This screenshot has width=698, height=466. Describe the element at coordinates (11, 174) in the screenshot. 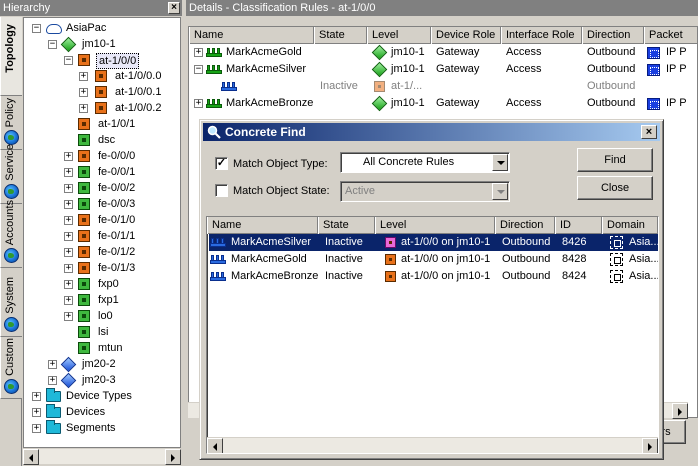

I see `tab-service: Service` at that location.